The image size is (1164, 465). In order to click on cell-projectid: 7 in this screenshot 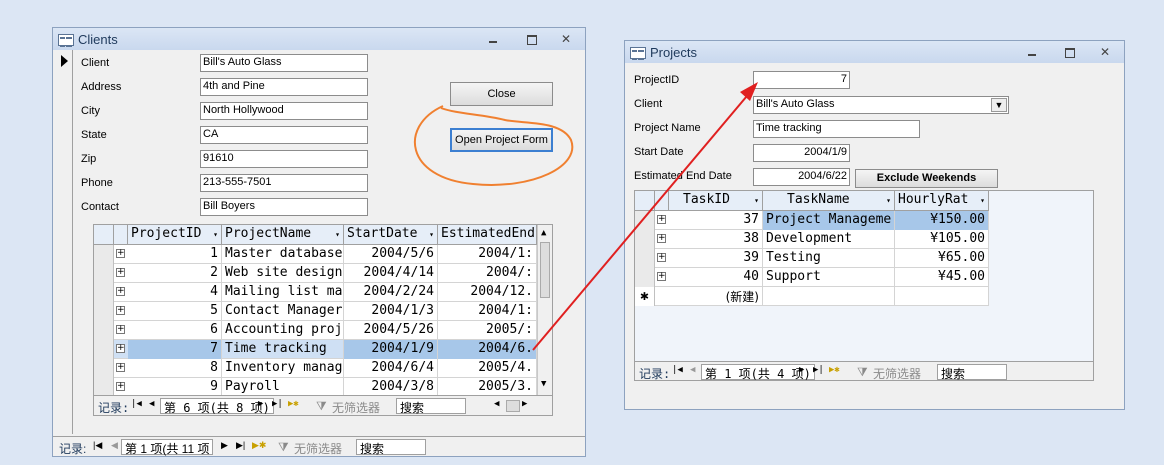, I will do `click(175, 349)`.